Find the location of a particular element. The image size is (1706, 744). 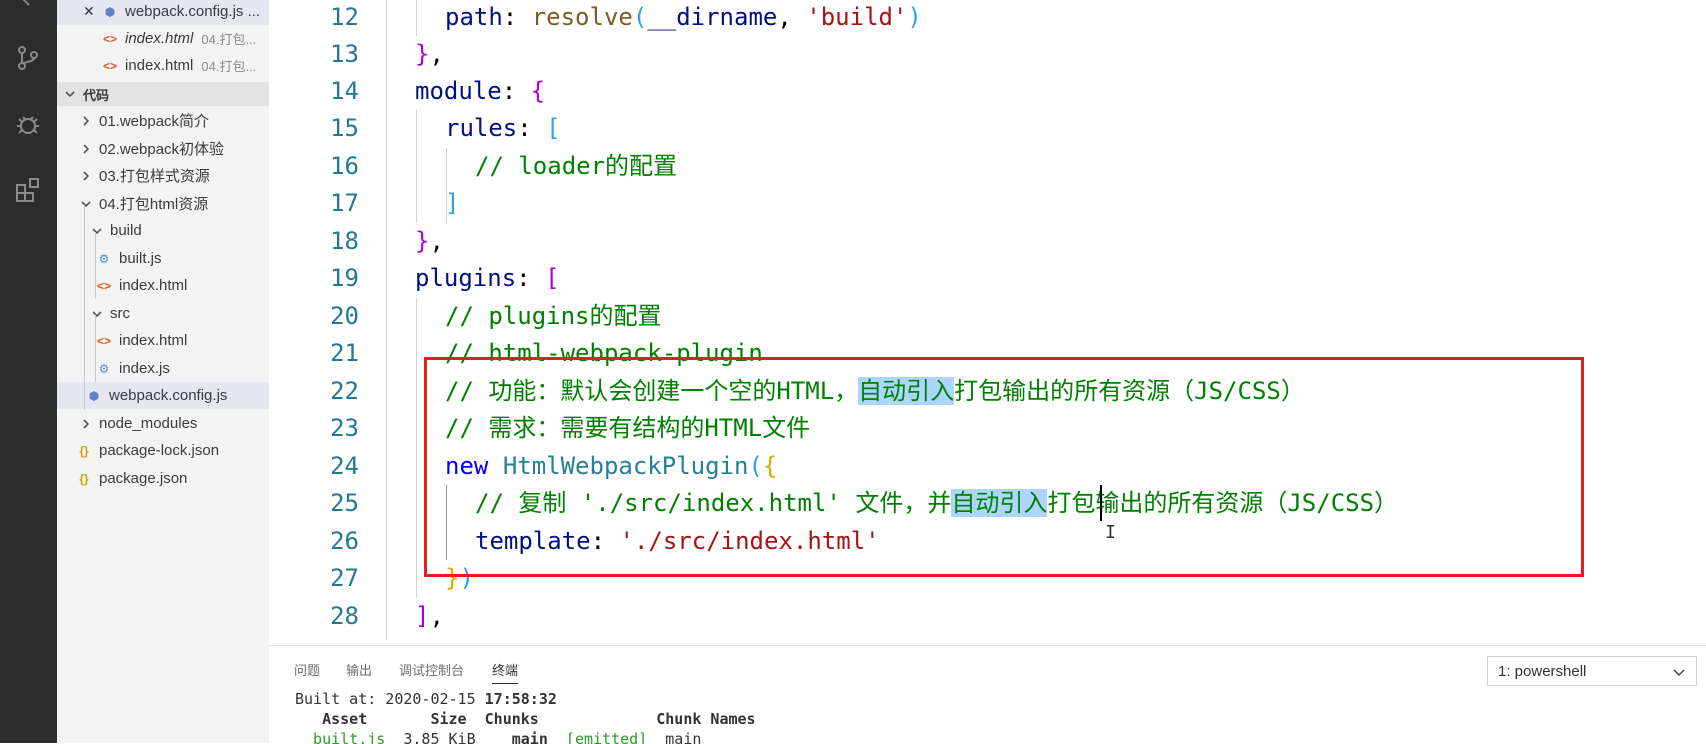

extensions-icon is located at coordinates (28, 190).